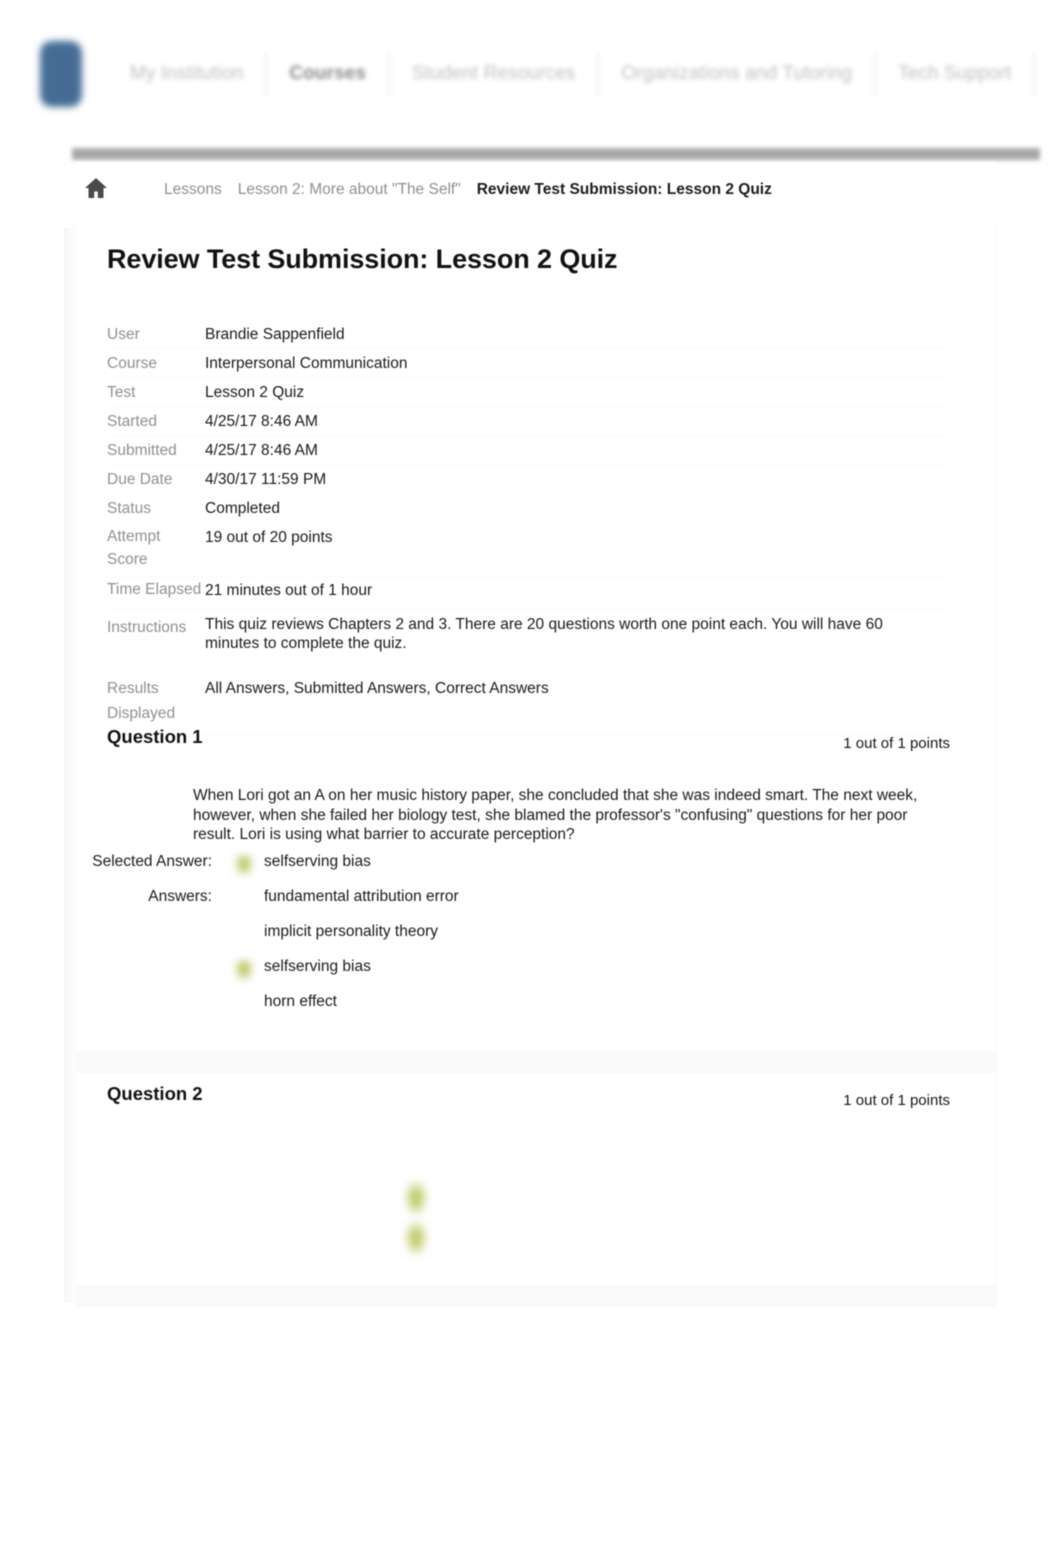 This screenshot has width=1062, height=1556. I want to click on question-2-header: Question 2 1 out of 1 points, so click(536, 1097).